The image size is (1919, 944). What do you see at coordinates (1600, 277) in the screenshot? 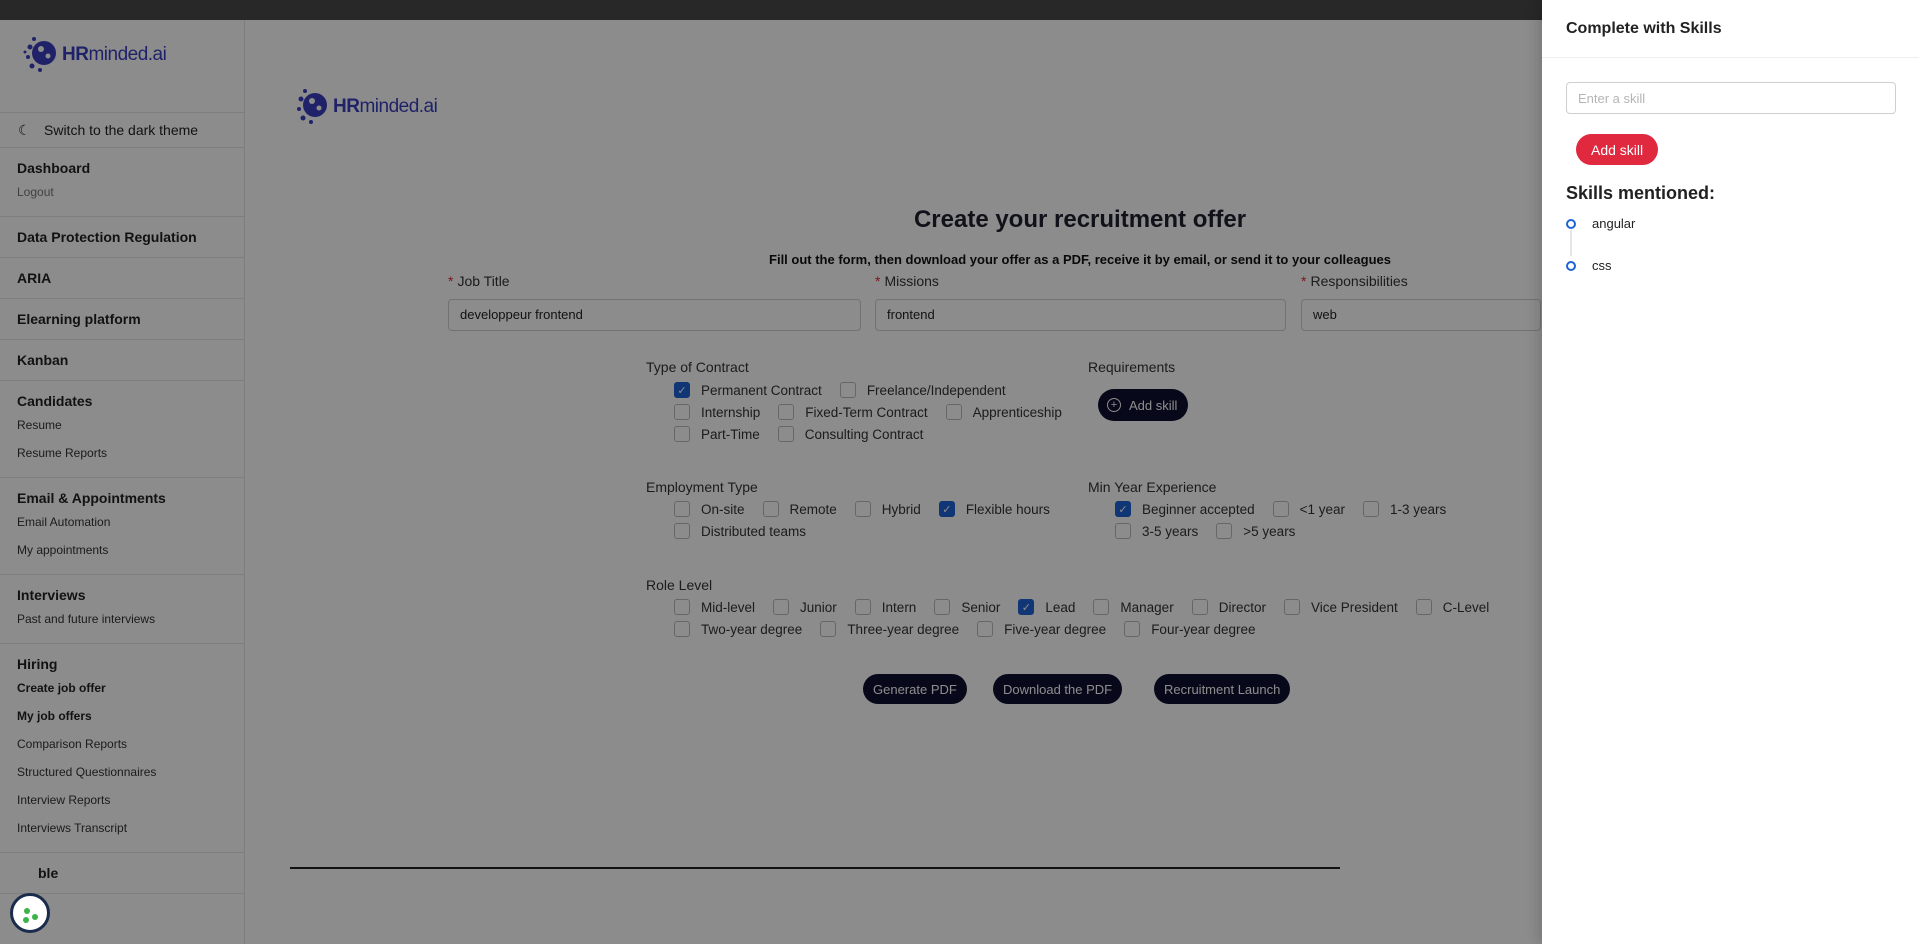
I see `list-item: css` at bounding box center [1600, 277].